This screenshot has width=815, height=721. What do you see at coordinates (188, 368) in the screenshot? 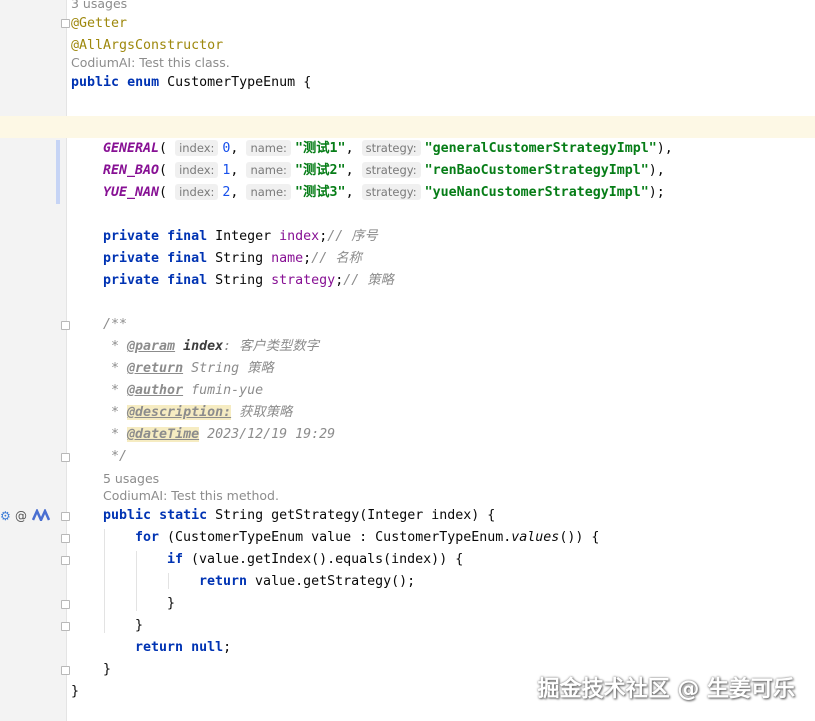
I see `javadoc-return: * @return String 策略` at bounding box center [188, 368].